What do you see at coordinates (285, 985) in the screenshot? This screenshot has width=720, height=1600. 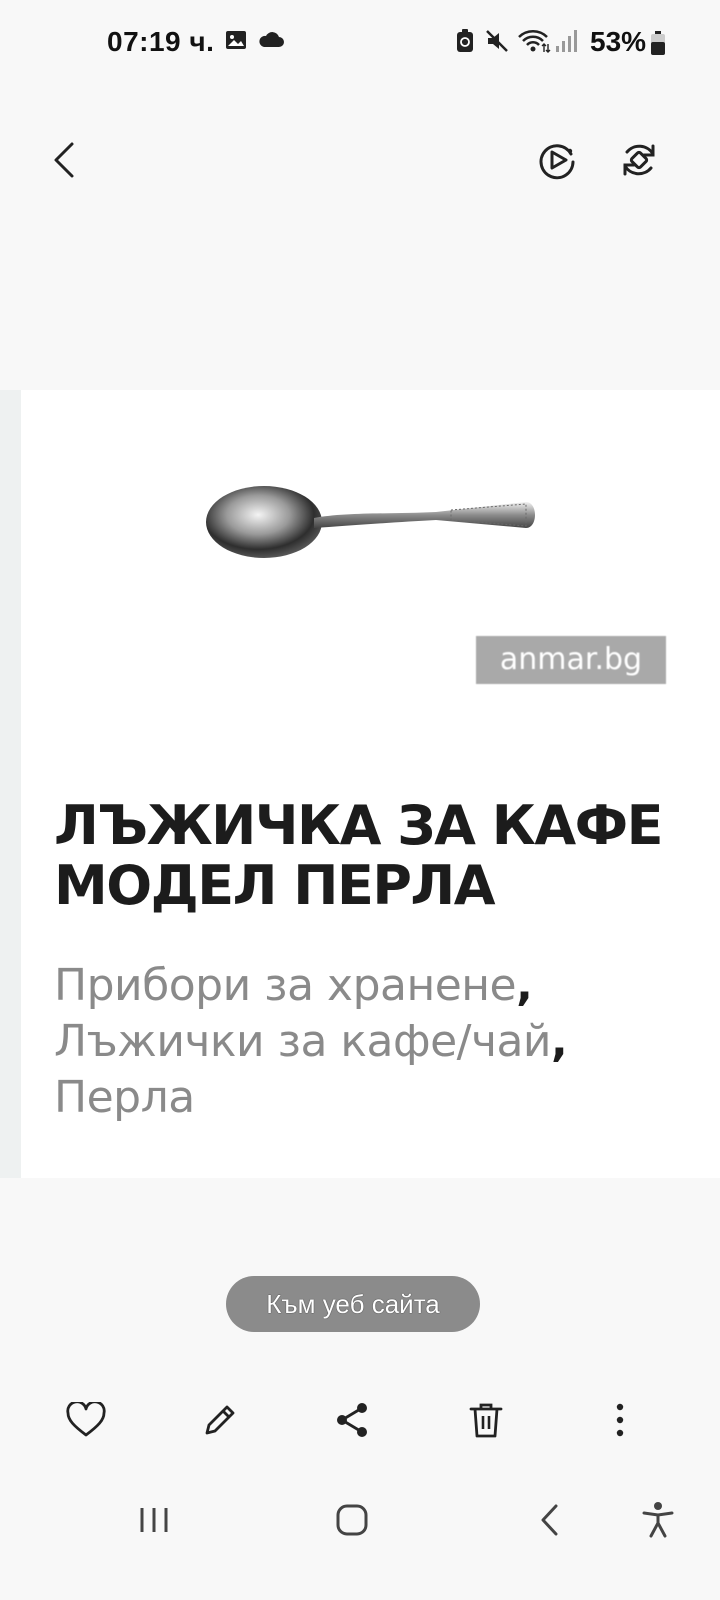 I see `category-item: Прибори за хранене` at bounding box center [285, 985].